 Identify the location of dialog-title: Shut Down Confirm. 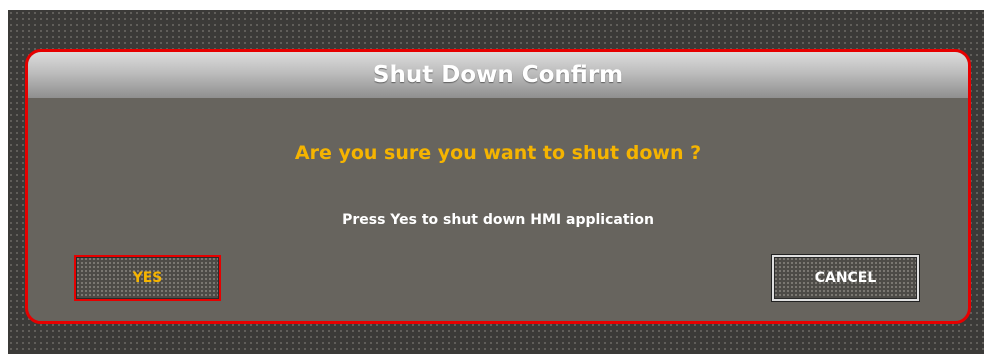
(498, 75).